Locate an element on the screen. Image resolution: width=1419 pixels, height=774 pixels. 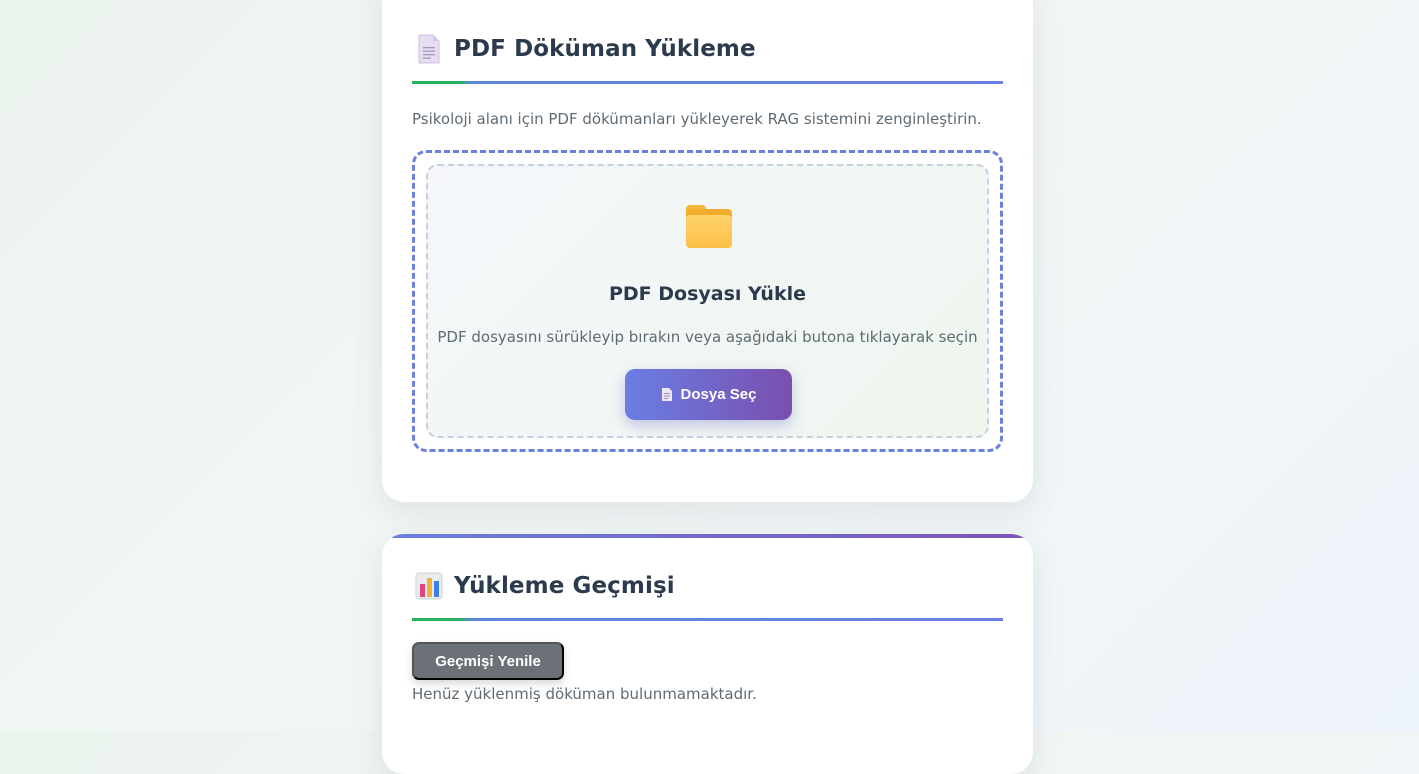
bar-chart-icon is located at coordinates (429, 586).